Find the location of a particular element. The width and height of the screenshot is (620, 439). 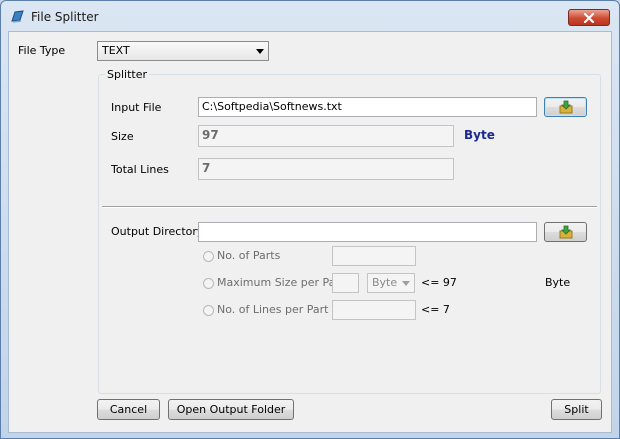

no-of-parts-radio is located at coordinates (208, 256).